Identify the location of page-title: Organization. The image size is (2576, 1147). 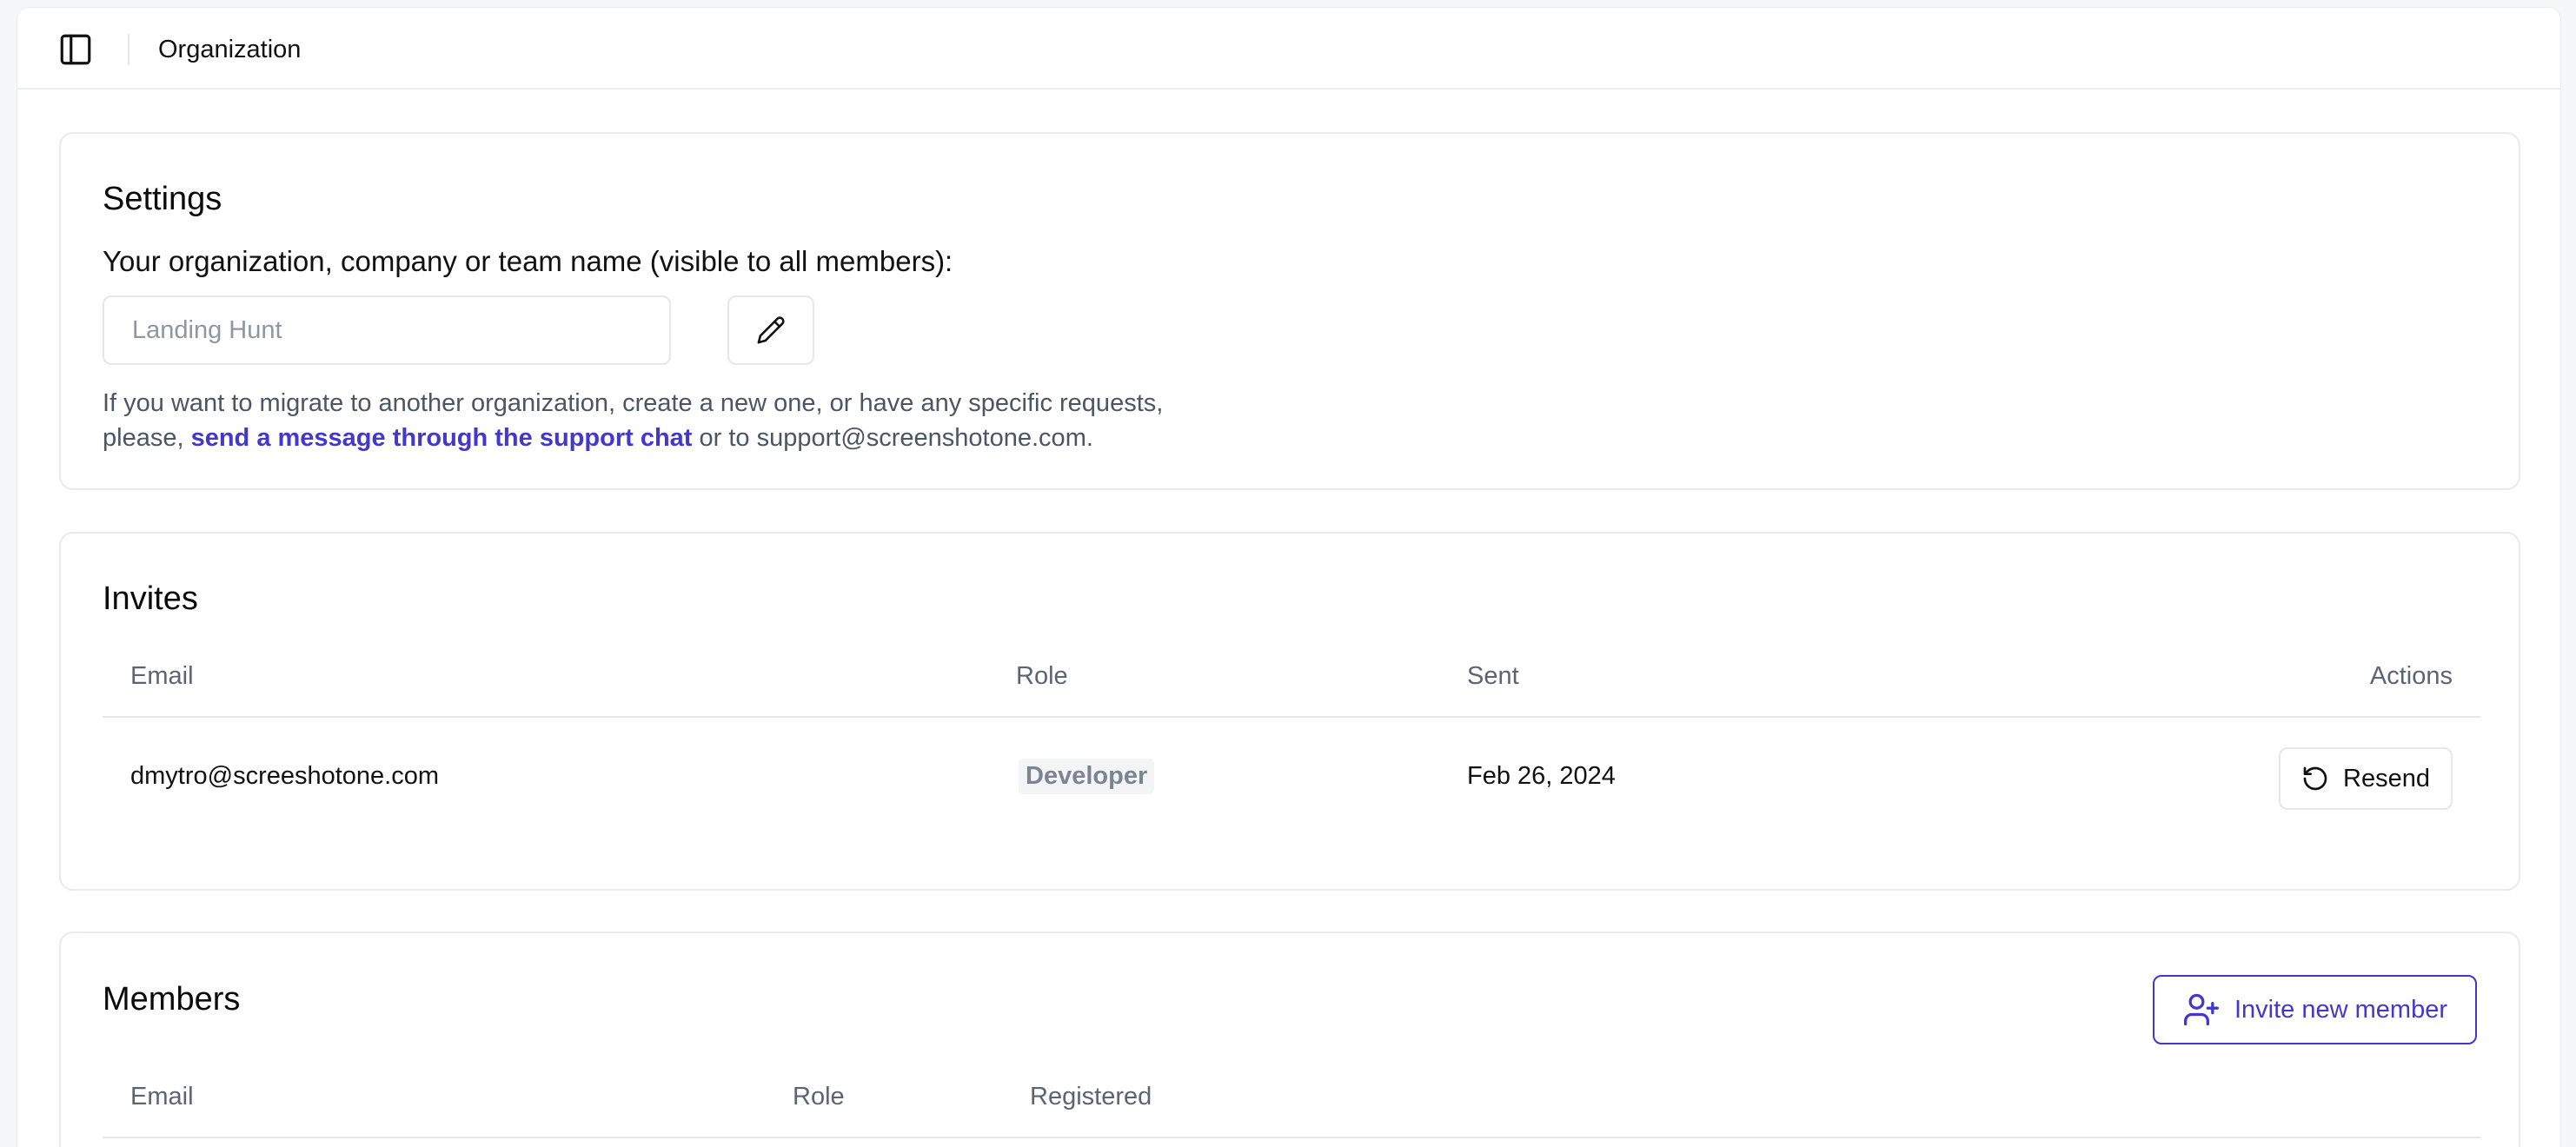
(230, 49).